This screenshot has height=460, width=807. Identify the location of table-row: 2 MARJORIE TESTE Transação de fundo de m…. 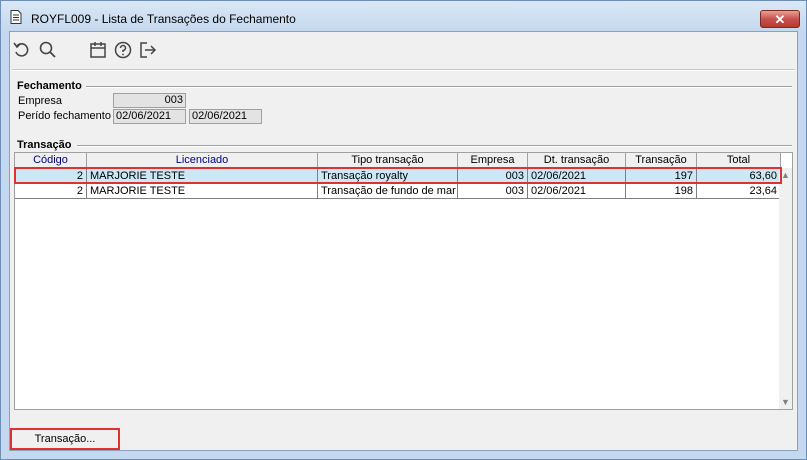
(398, 191).